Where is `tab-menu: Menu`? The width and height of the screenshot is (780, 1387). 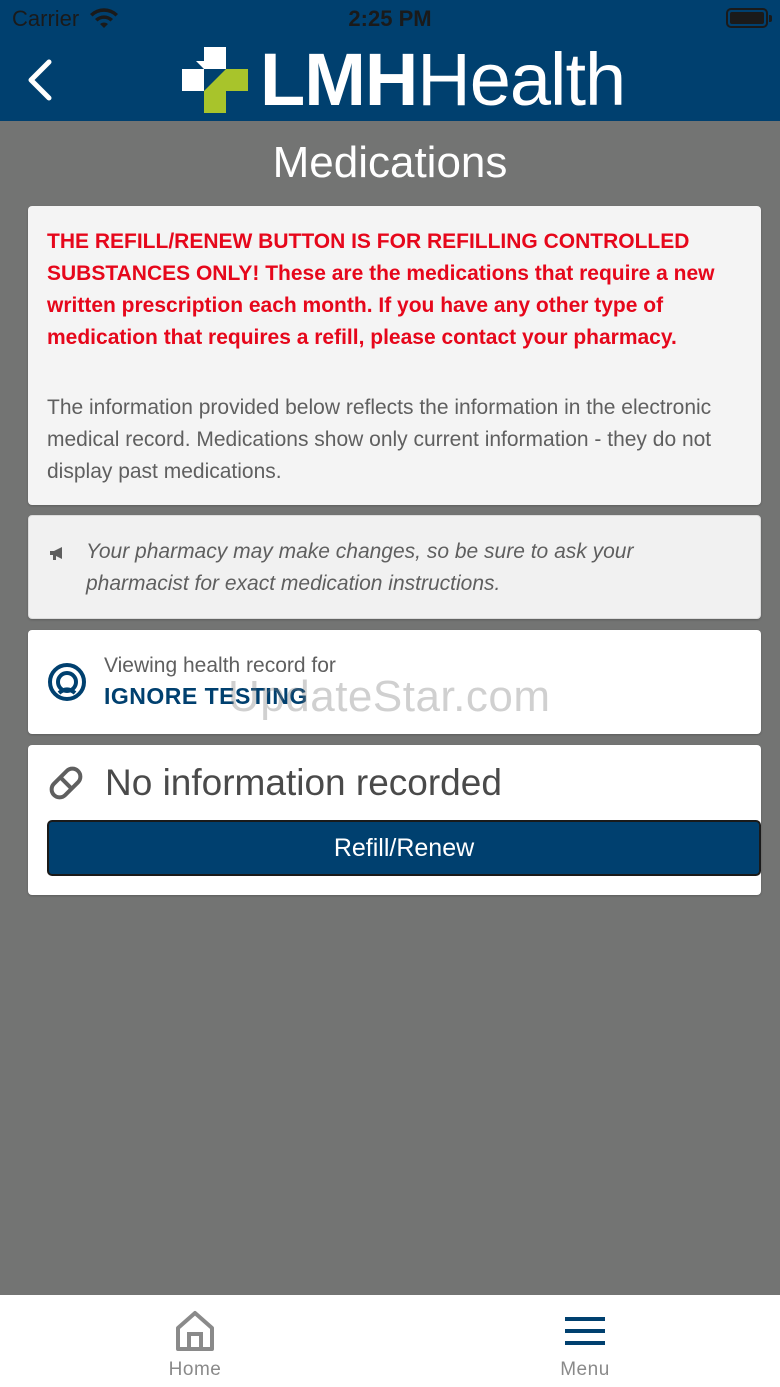
tab-menu: Menu is located at coordinates (585, 1341).